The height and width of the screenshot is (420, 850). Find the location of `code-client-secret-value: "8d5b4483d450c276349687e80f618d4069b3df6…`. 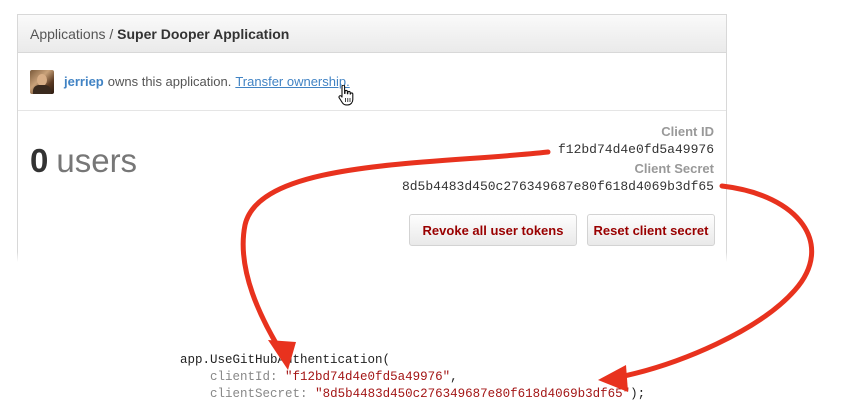

code-client-secret-value: "8d5b4483d450c276349687e80f618d4069b3df6… is located at coordinates (473, 394).